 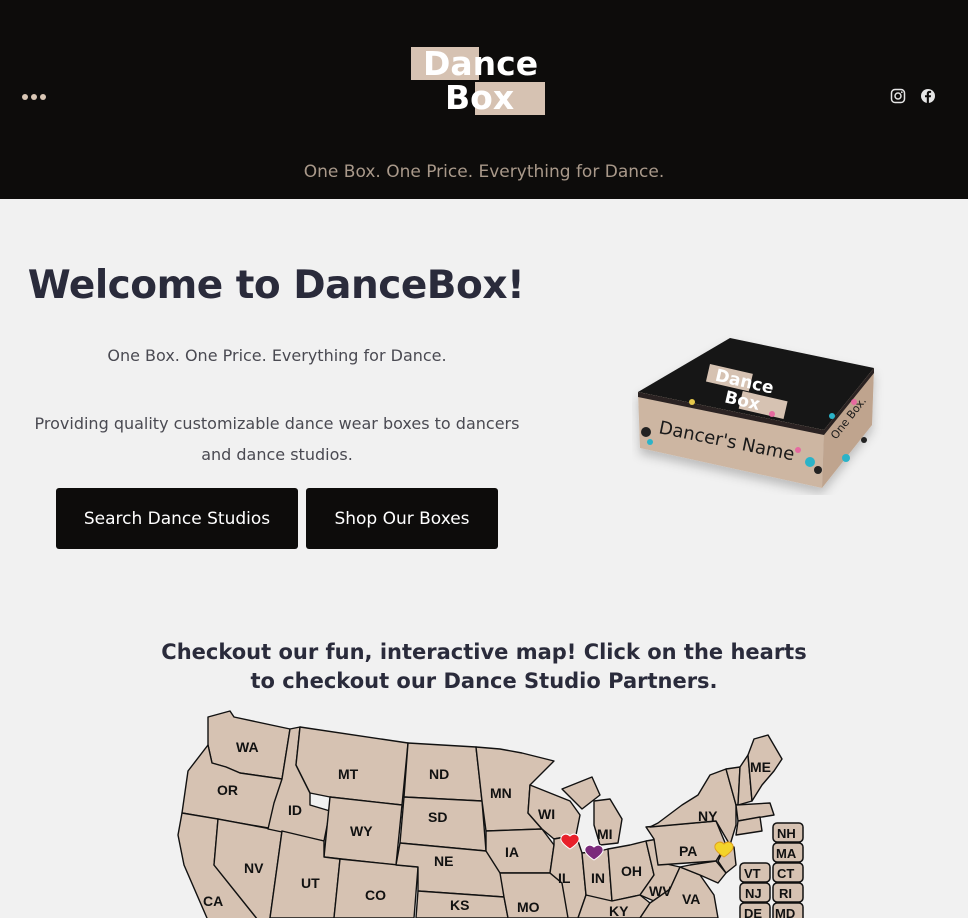 What do you see at coordinates (756, 413) in the screenshot?
I see `dancebox-product-image: Dance Box Dancer's Name One Box.` at bounding box center [756, 413].